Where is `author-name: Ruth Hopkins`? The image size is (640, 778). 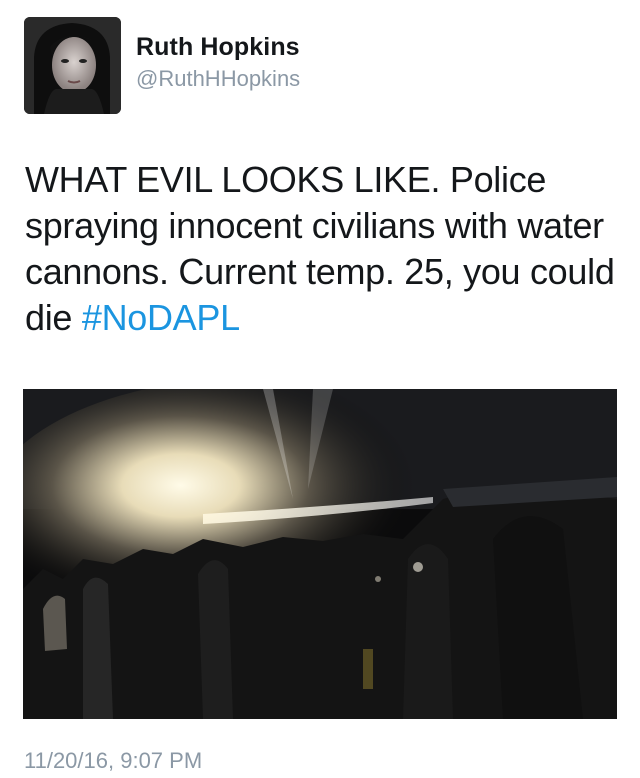 author-name: Ruth Hopkins is located at coordinates (218, 47).